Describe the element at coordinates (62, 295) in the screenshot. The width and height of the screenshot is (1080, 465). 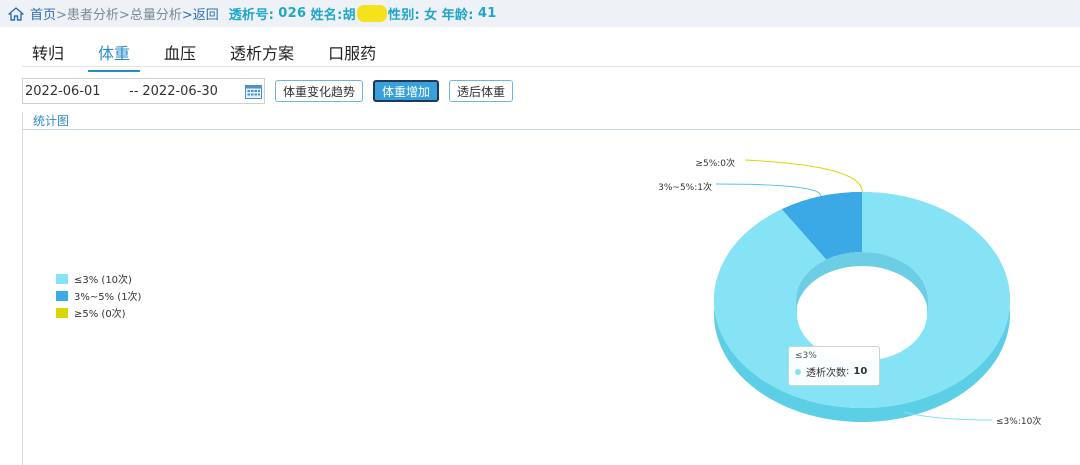
I see `legend-swatch-3to5` at that location.